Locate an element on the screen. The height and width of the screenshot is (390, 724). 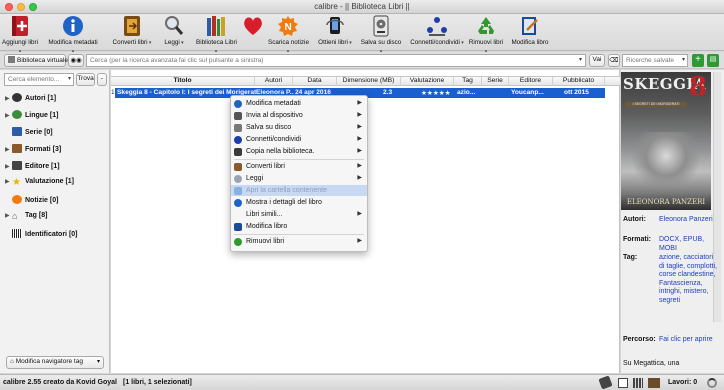
authors-link: Eleonora Panzeri is located at coordinates (688, 220).